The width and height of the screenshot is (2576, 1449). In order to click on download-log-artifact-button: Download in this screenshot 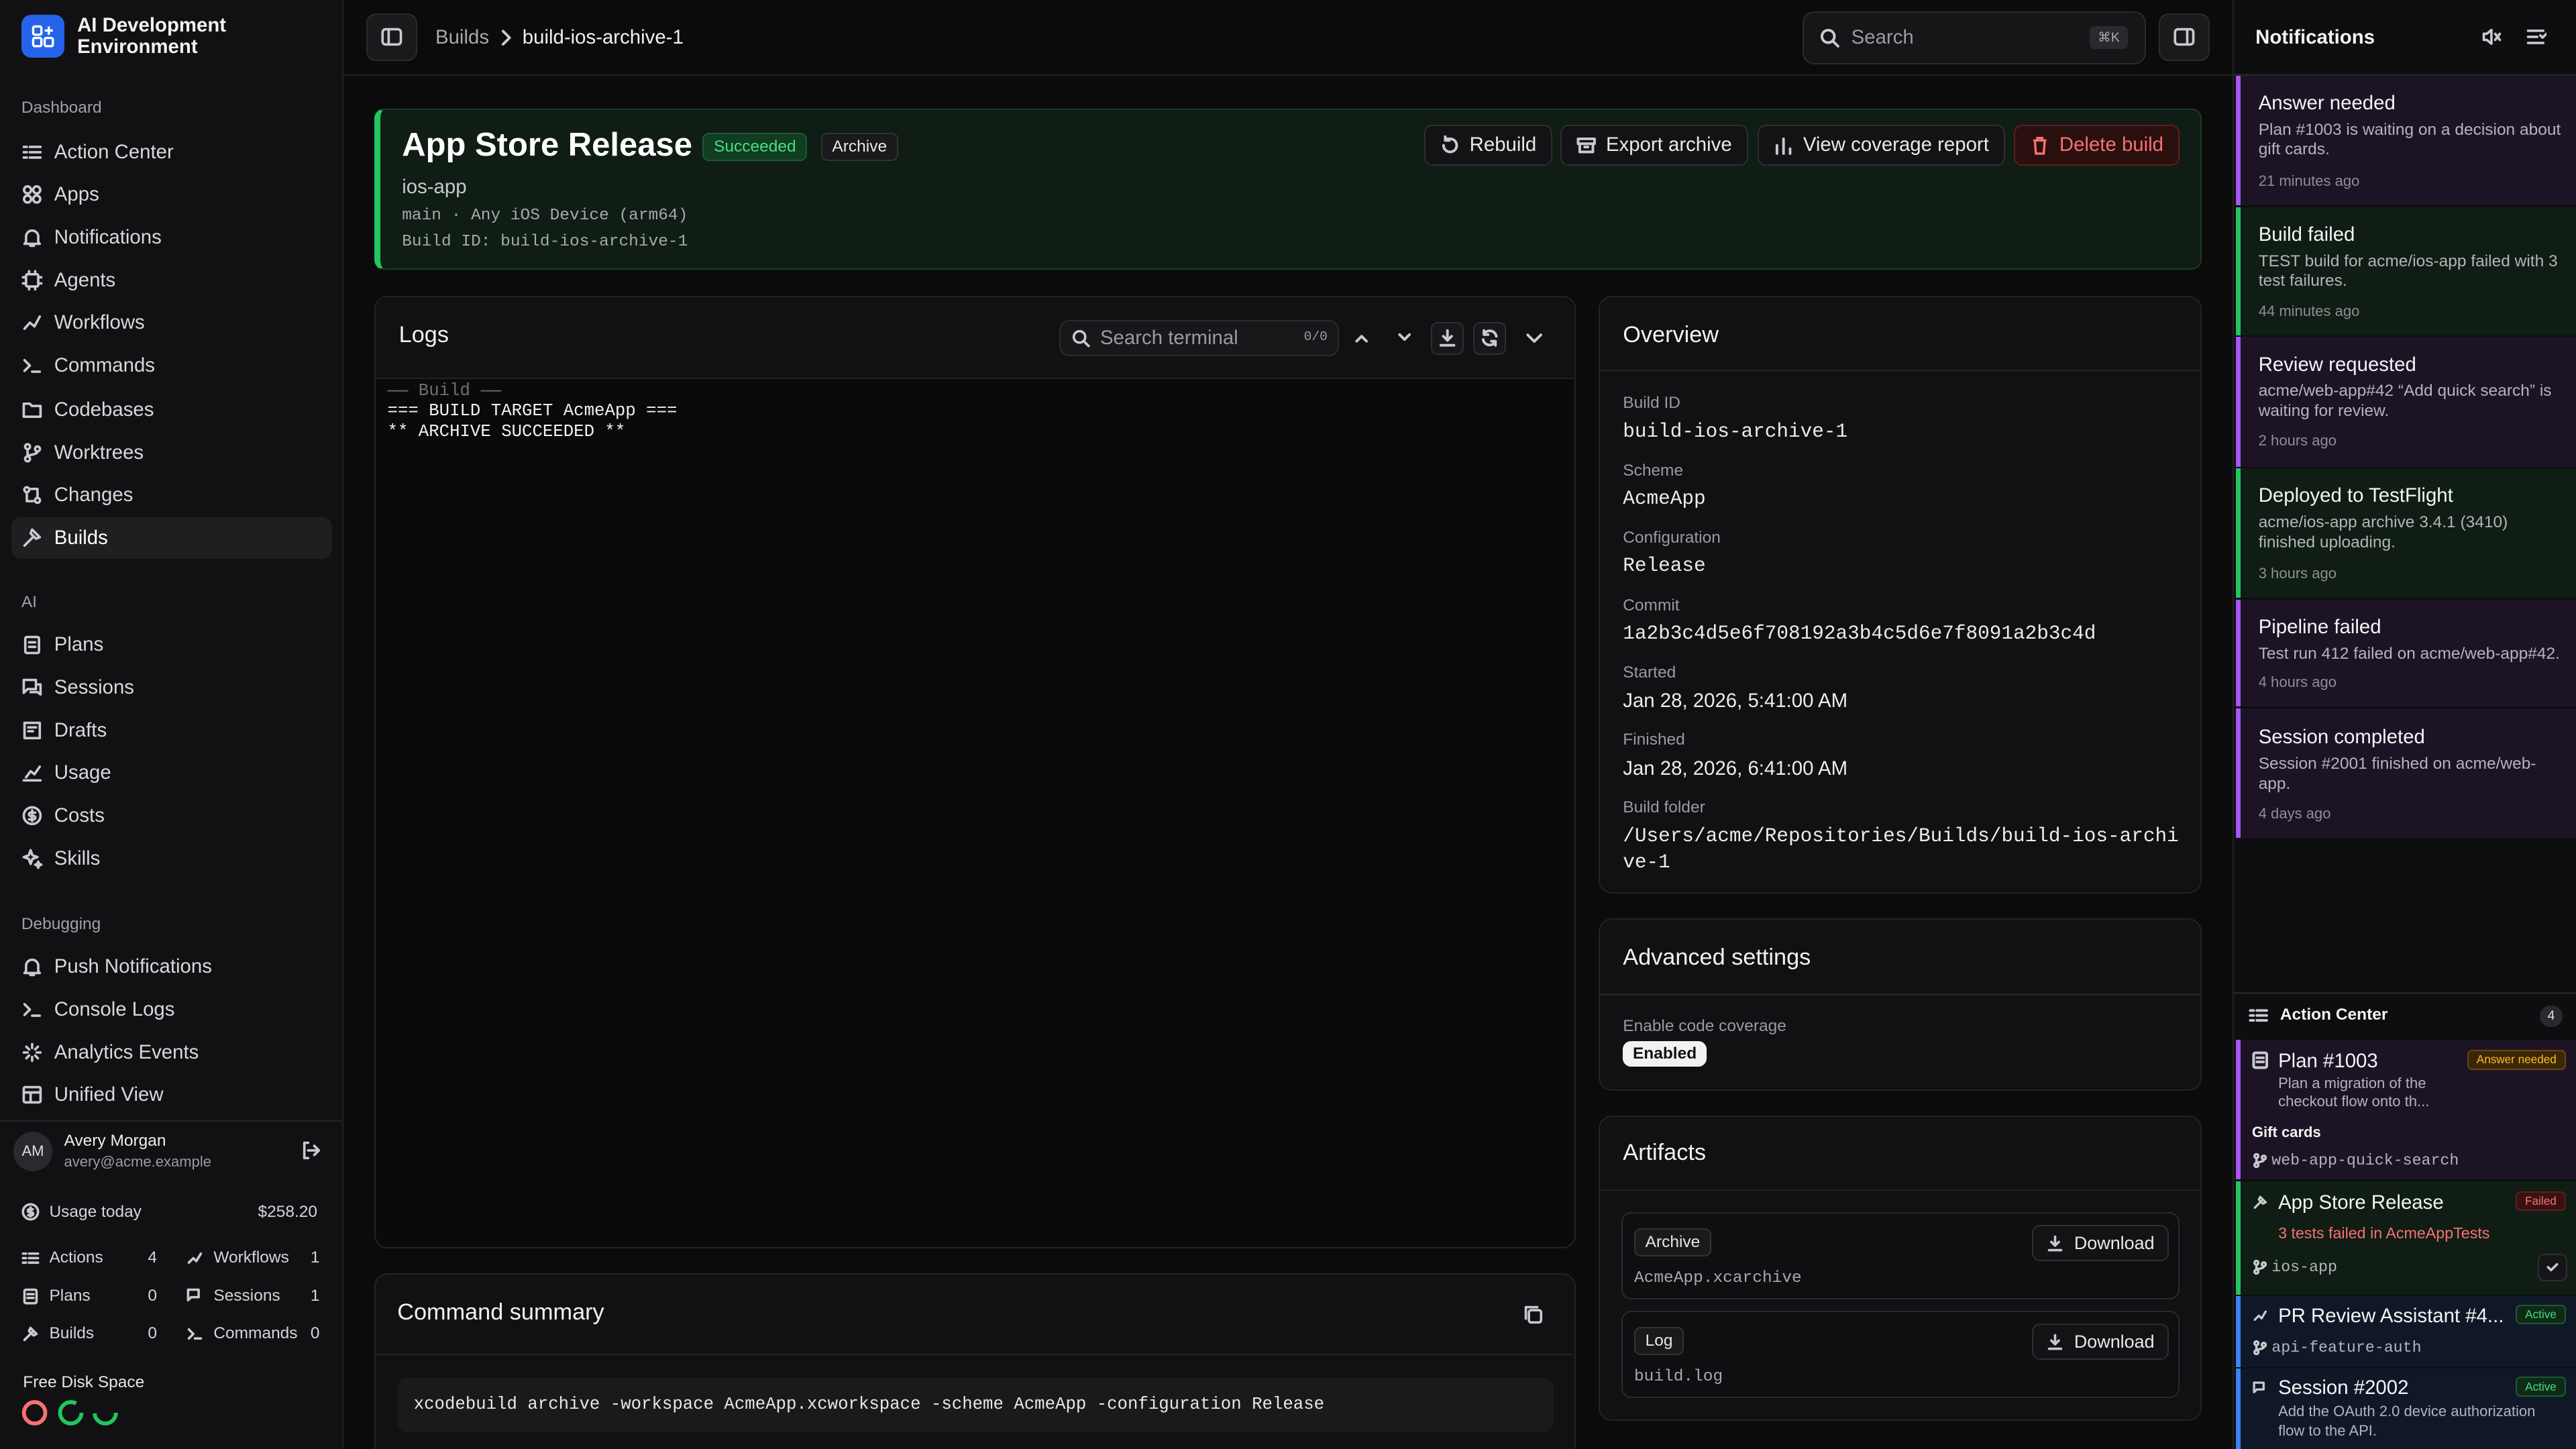, I will do `click(2100, 1342)`.